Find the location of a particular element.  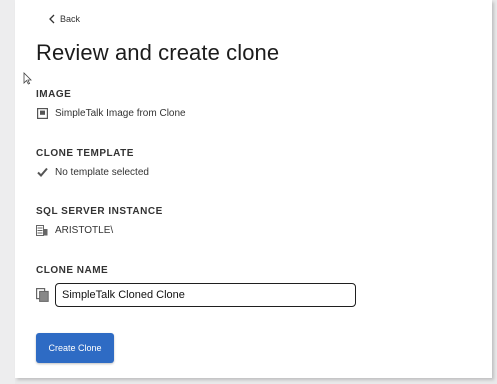

sql-server-instance-value: ARISTOTLE\ is located at coordinates (84, 230).